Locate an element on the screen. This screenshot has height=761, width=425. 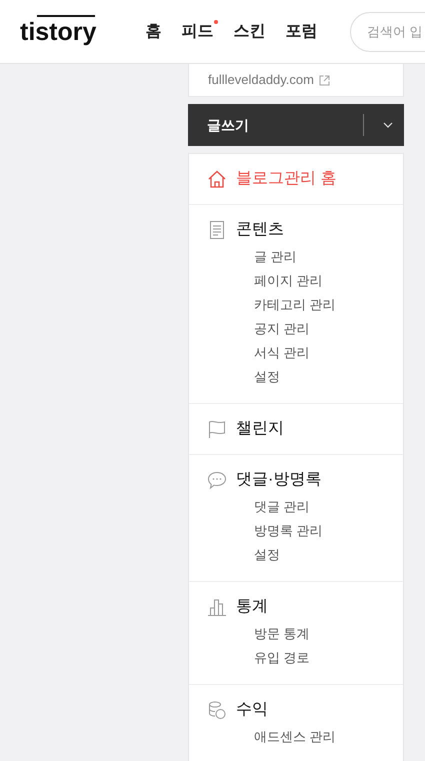
nav-link: 홈 is located at coordinates (153, 32).